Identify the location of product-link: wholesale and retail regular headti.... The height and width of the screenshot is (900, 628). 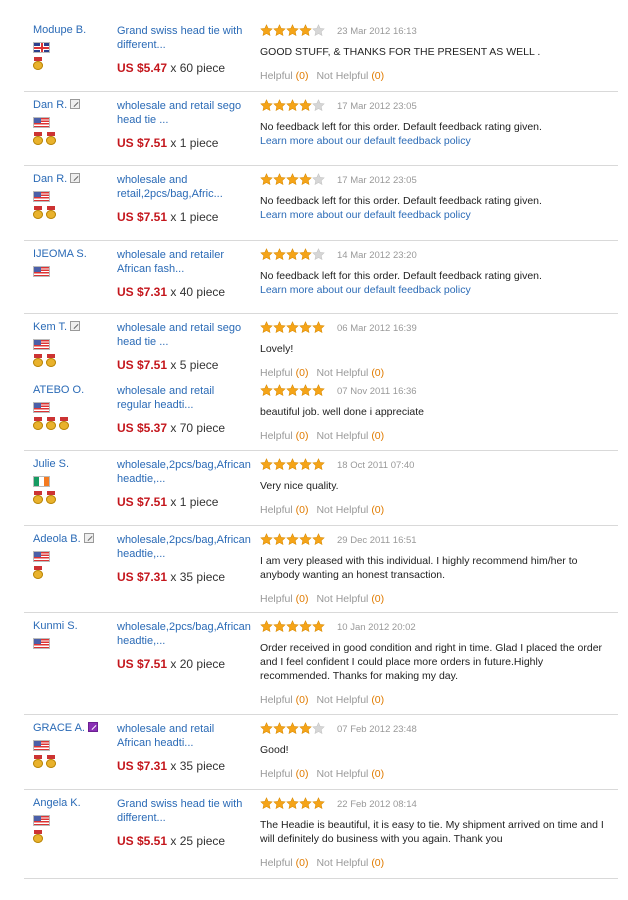
(185, 398).